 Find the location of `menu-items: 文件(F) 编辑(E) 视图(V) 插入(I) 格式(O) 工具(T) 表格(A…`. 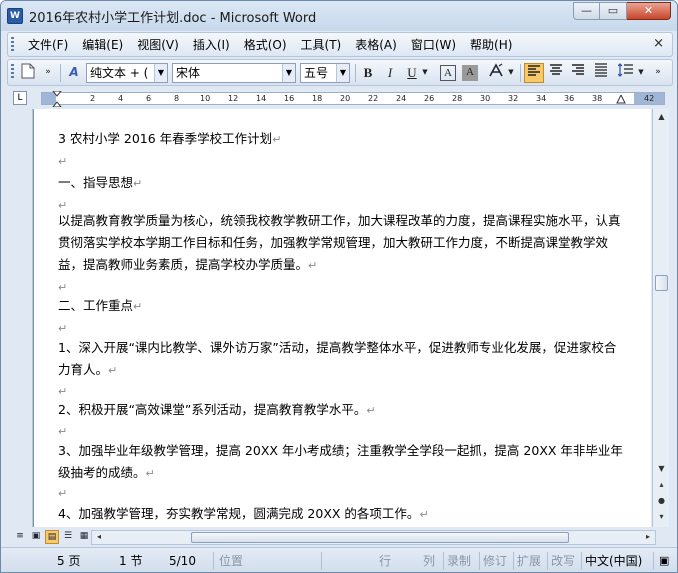

menu-items: 文件(F) 编辑(E) 视图(V) 插入(I) 格式(O) 工具(T) 表格(A… is located at coordinates (271, 45).